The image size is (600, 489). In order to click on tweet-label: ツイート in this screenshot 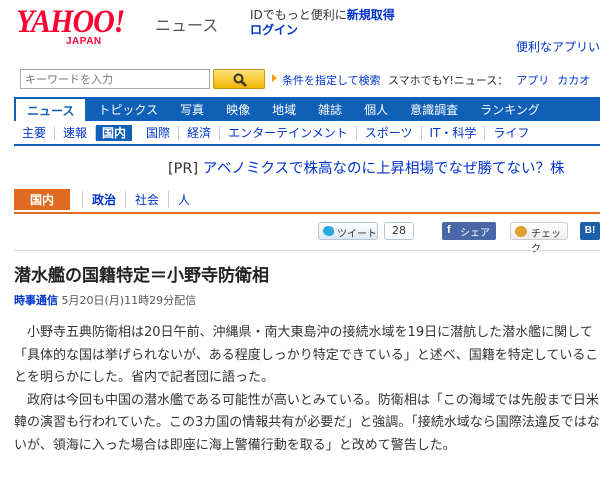, I will do `click(357, 234)`.